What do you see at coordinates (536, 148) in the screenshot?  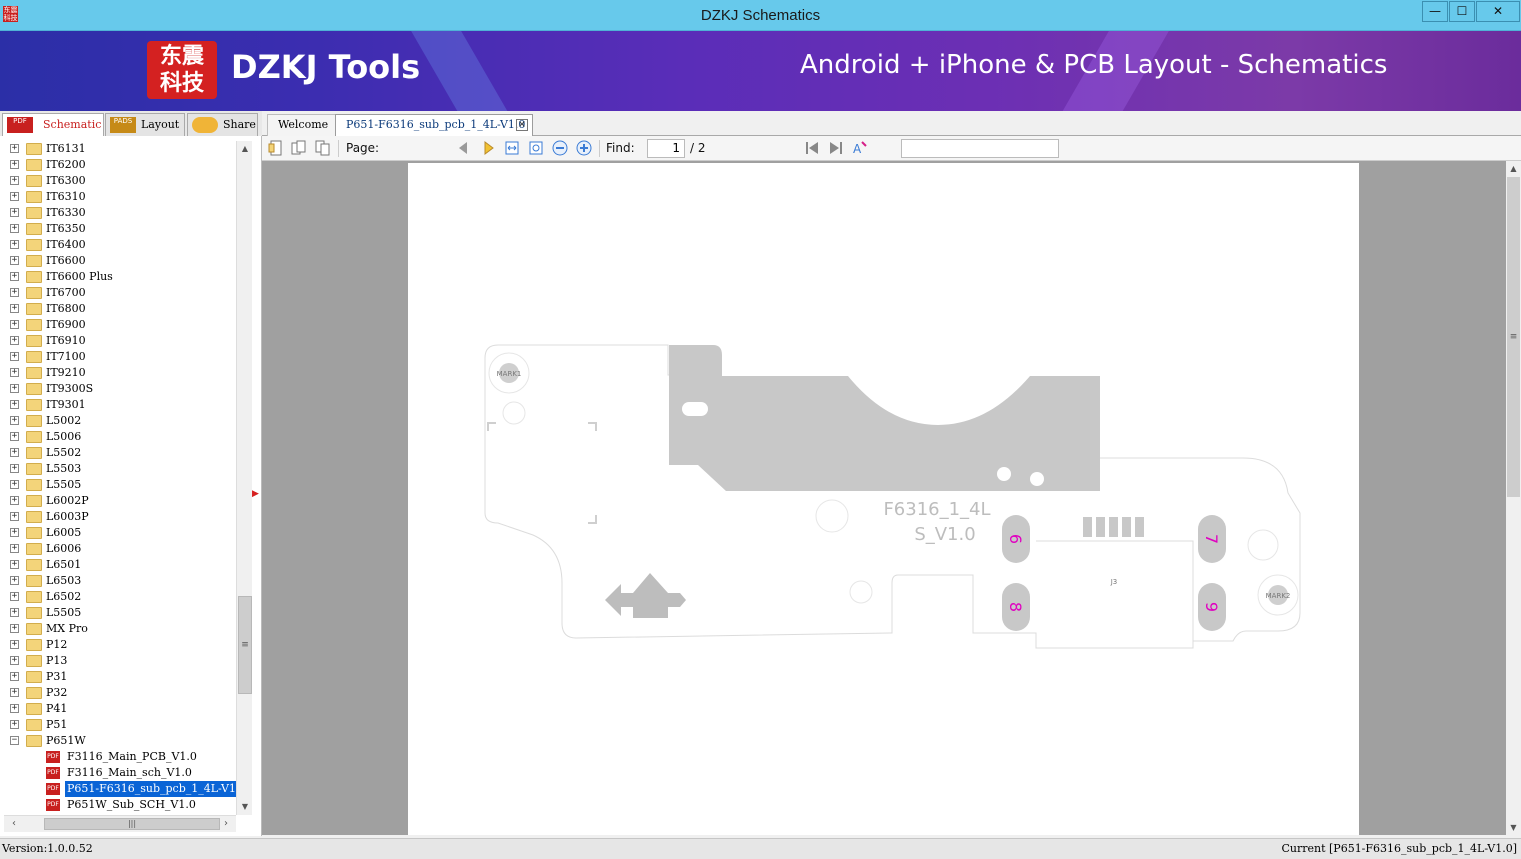 I see `fit-page-icon` at bounding box center [536, 148].